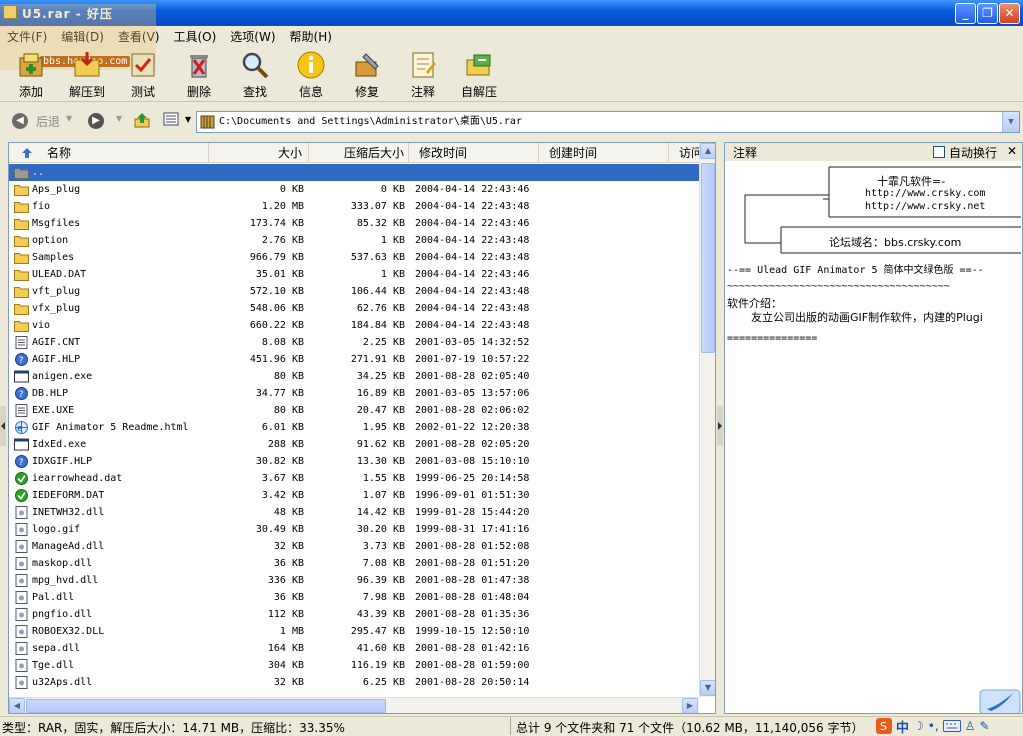 This screenshot has height=736, width=1023. I want to click on file-row: option 2.76 KB 1 KB 2004-04-14 22:43:48, so click(354, 240).